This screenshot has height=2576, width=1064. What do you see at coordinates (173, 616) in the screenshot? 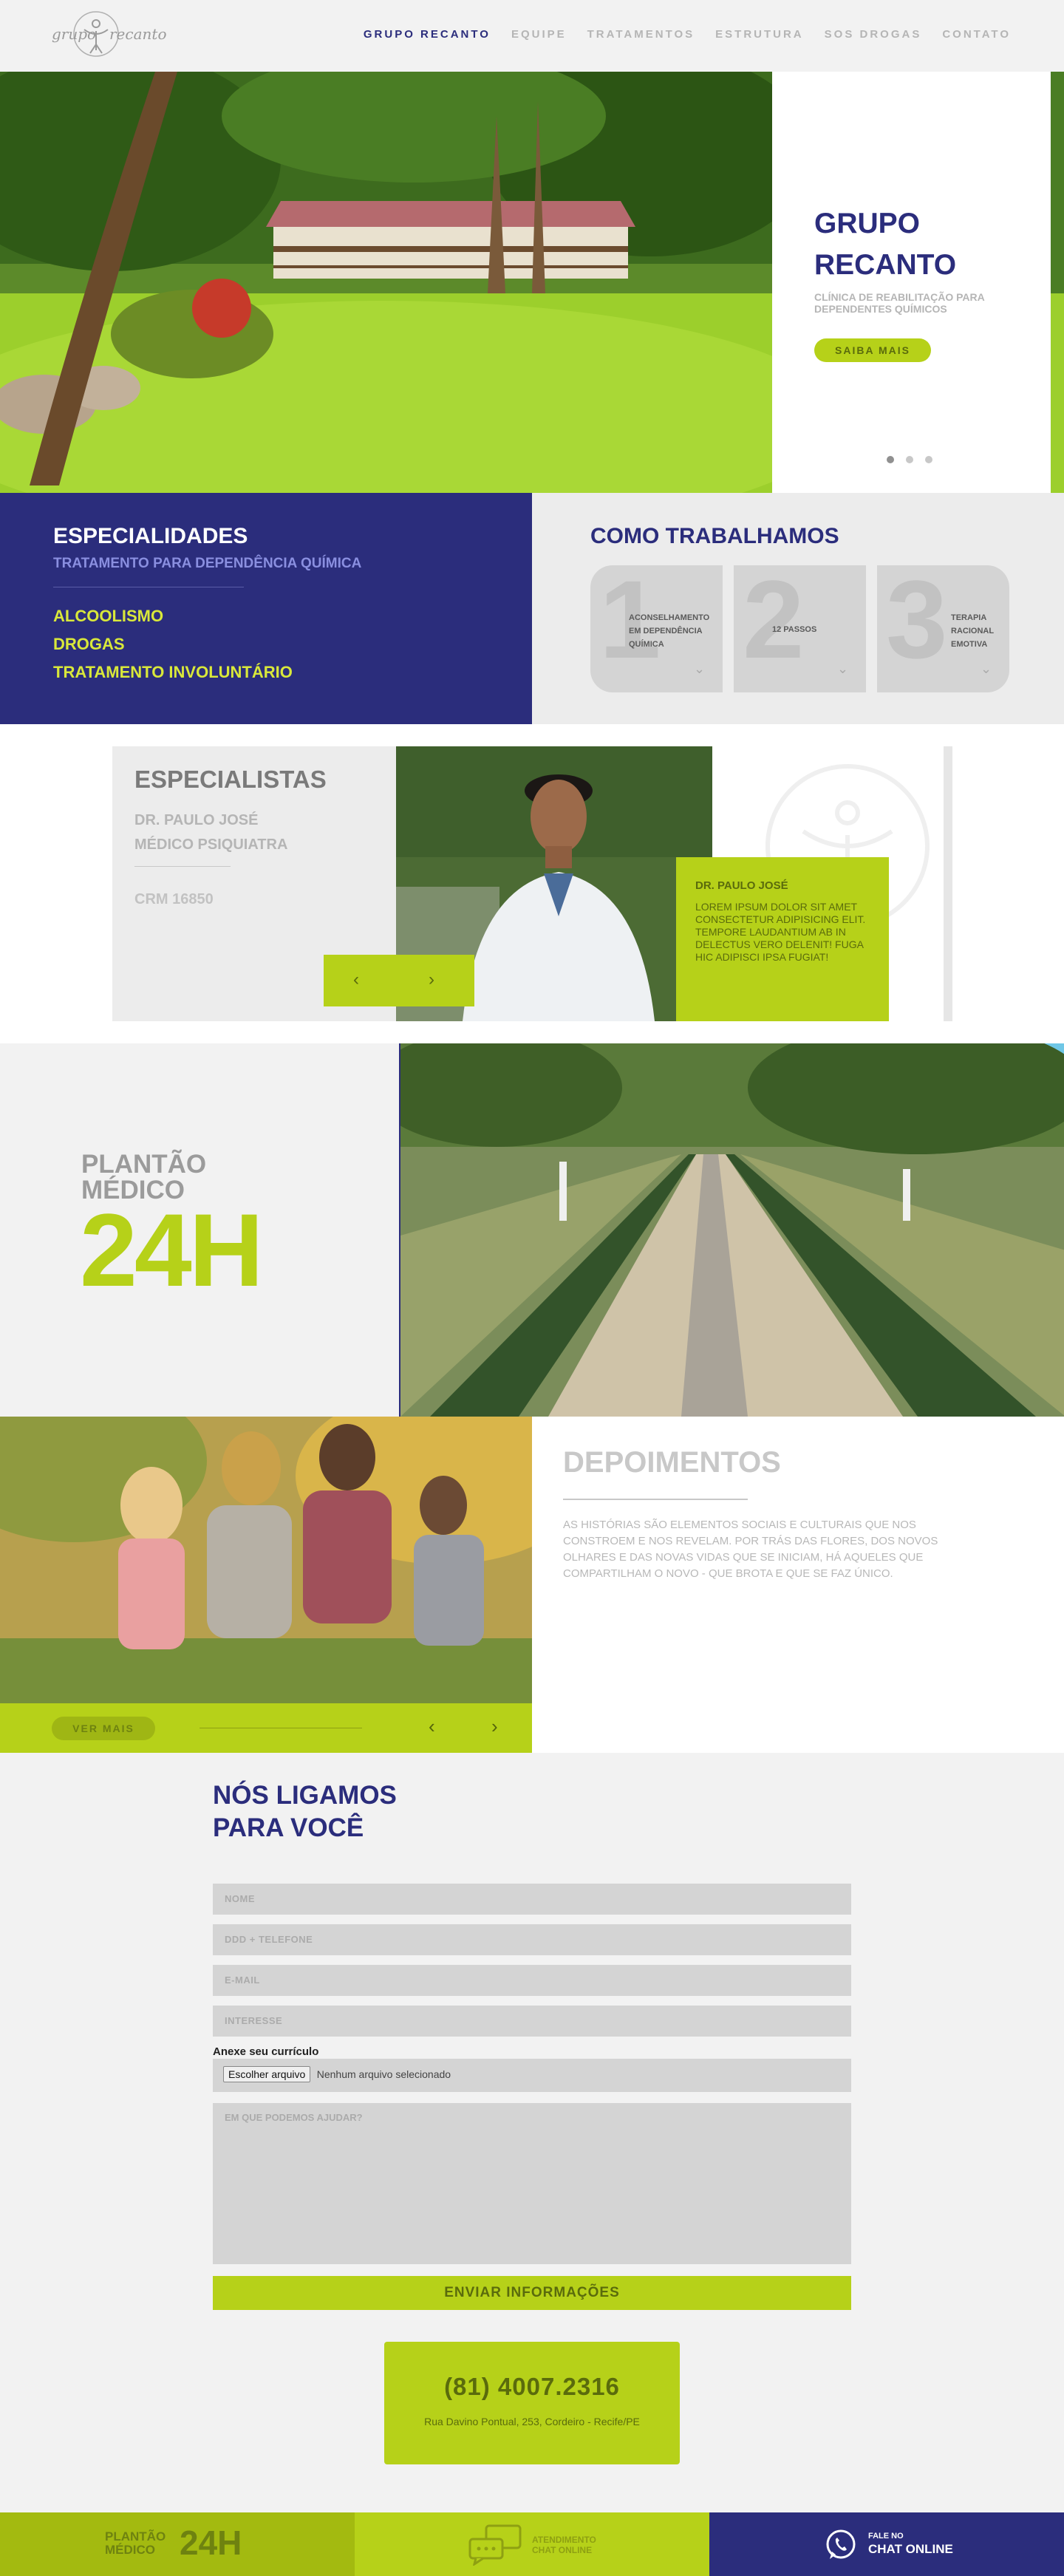
I see `specialty-alcoolismo: ALCOOLISMO` at bounding box center [173, 616].